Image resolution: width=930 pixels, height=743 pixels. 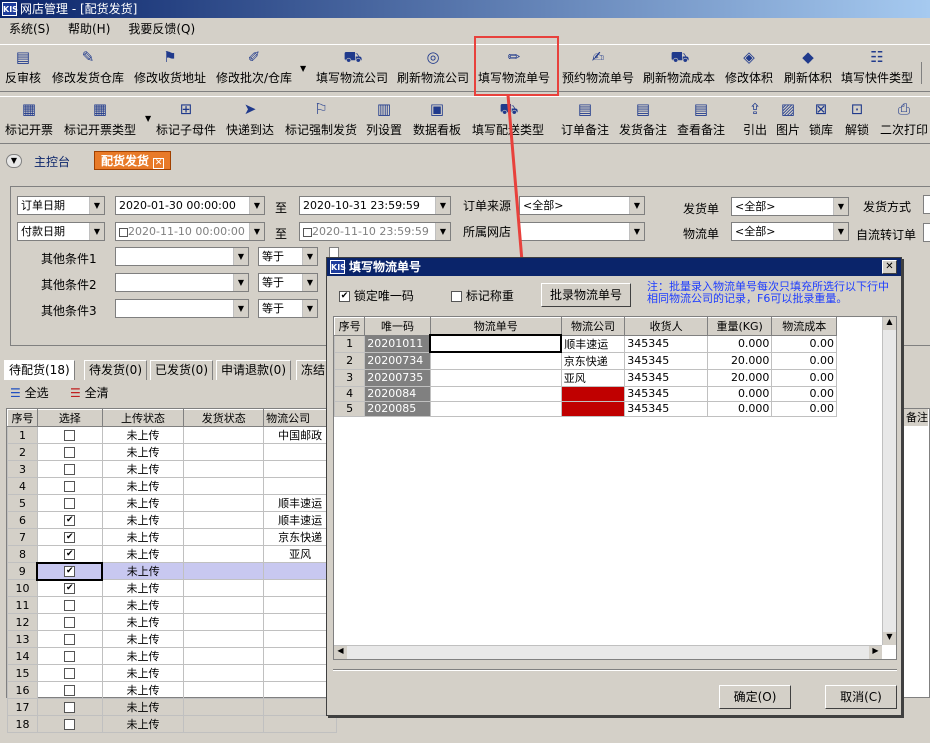 What do you see at coordinates (186, 121) in the screenshot?
I see `toolbar2-button-2: ⊞ 标记子母件` at bounding box center [186, 121].